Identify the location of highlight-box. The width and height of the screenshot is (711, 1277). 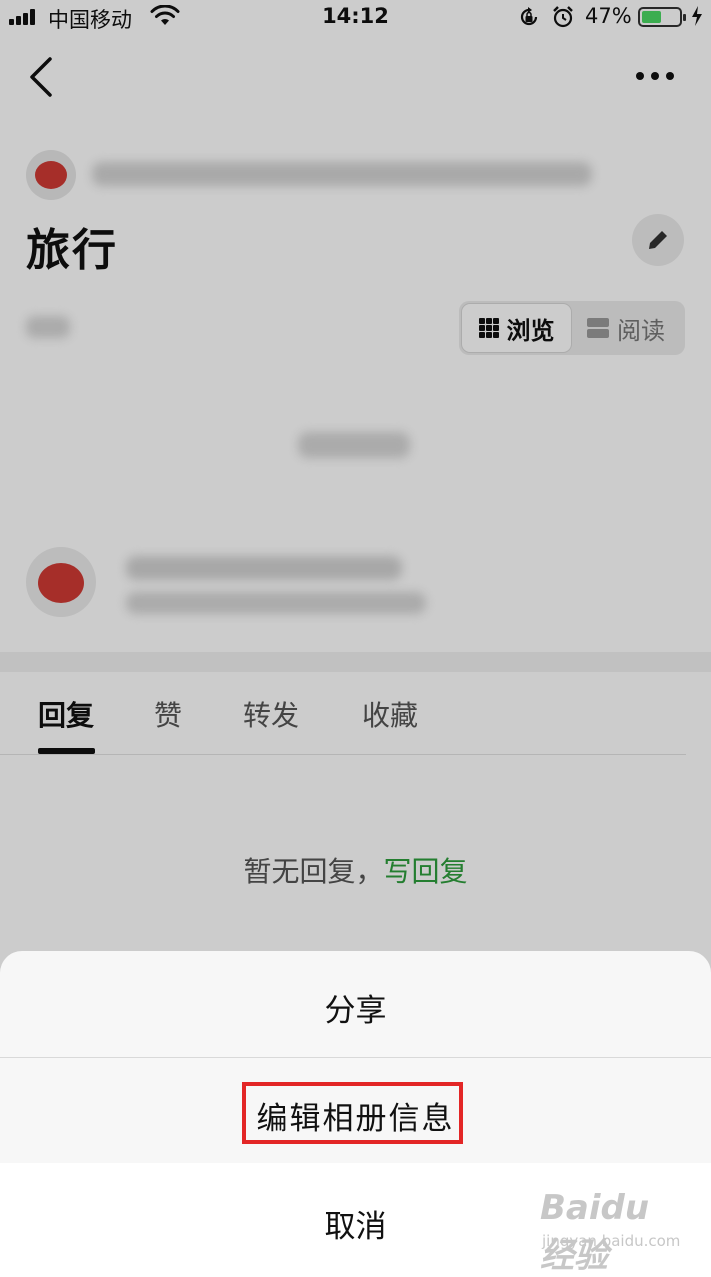
(352, 1113).